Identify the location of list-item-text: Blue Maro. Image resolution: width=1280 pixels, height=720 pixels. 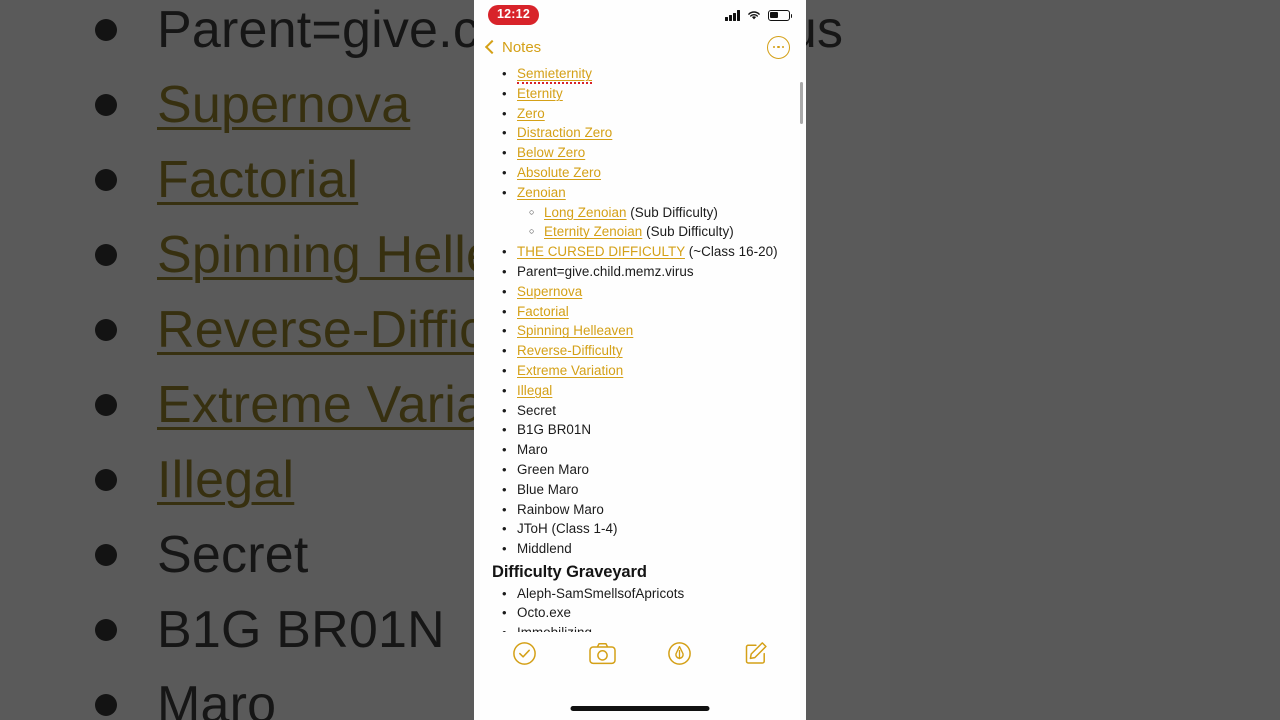
(548, 489).